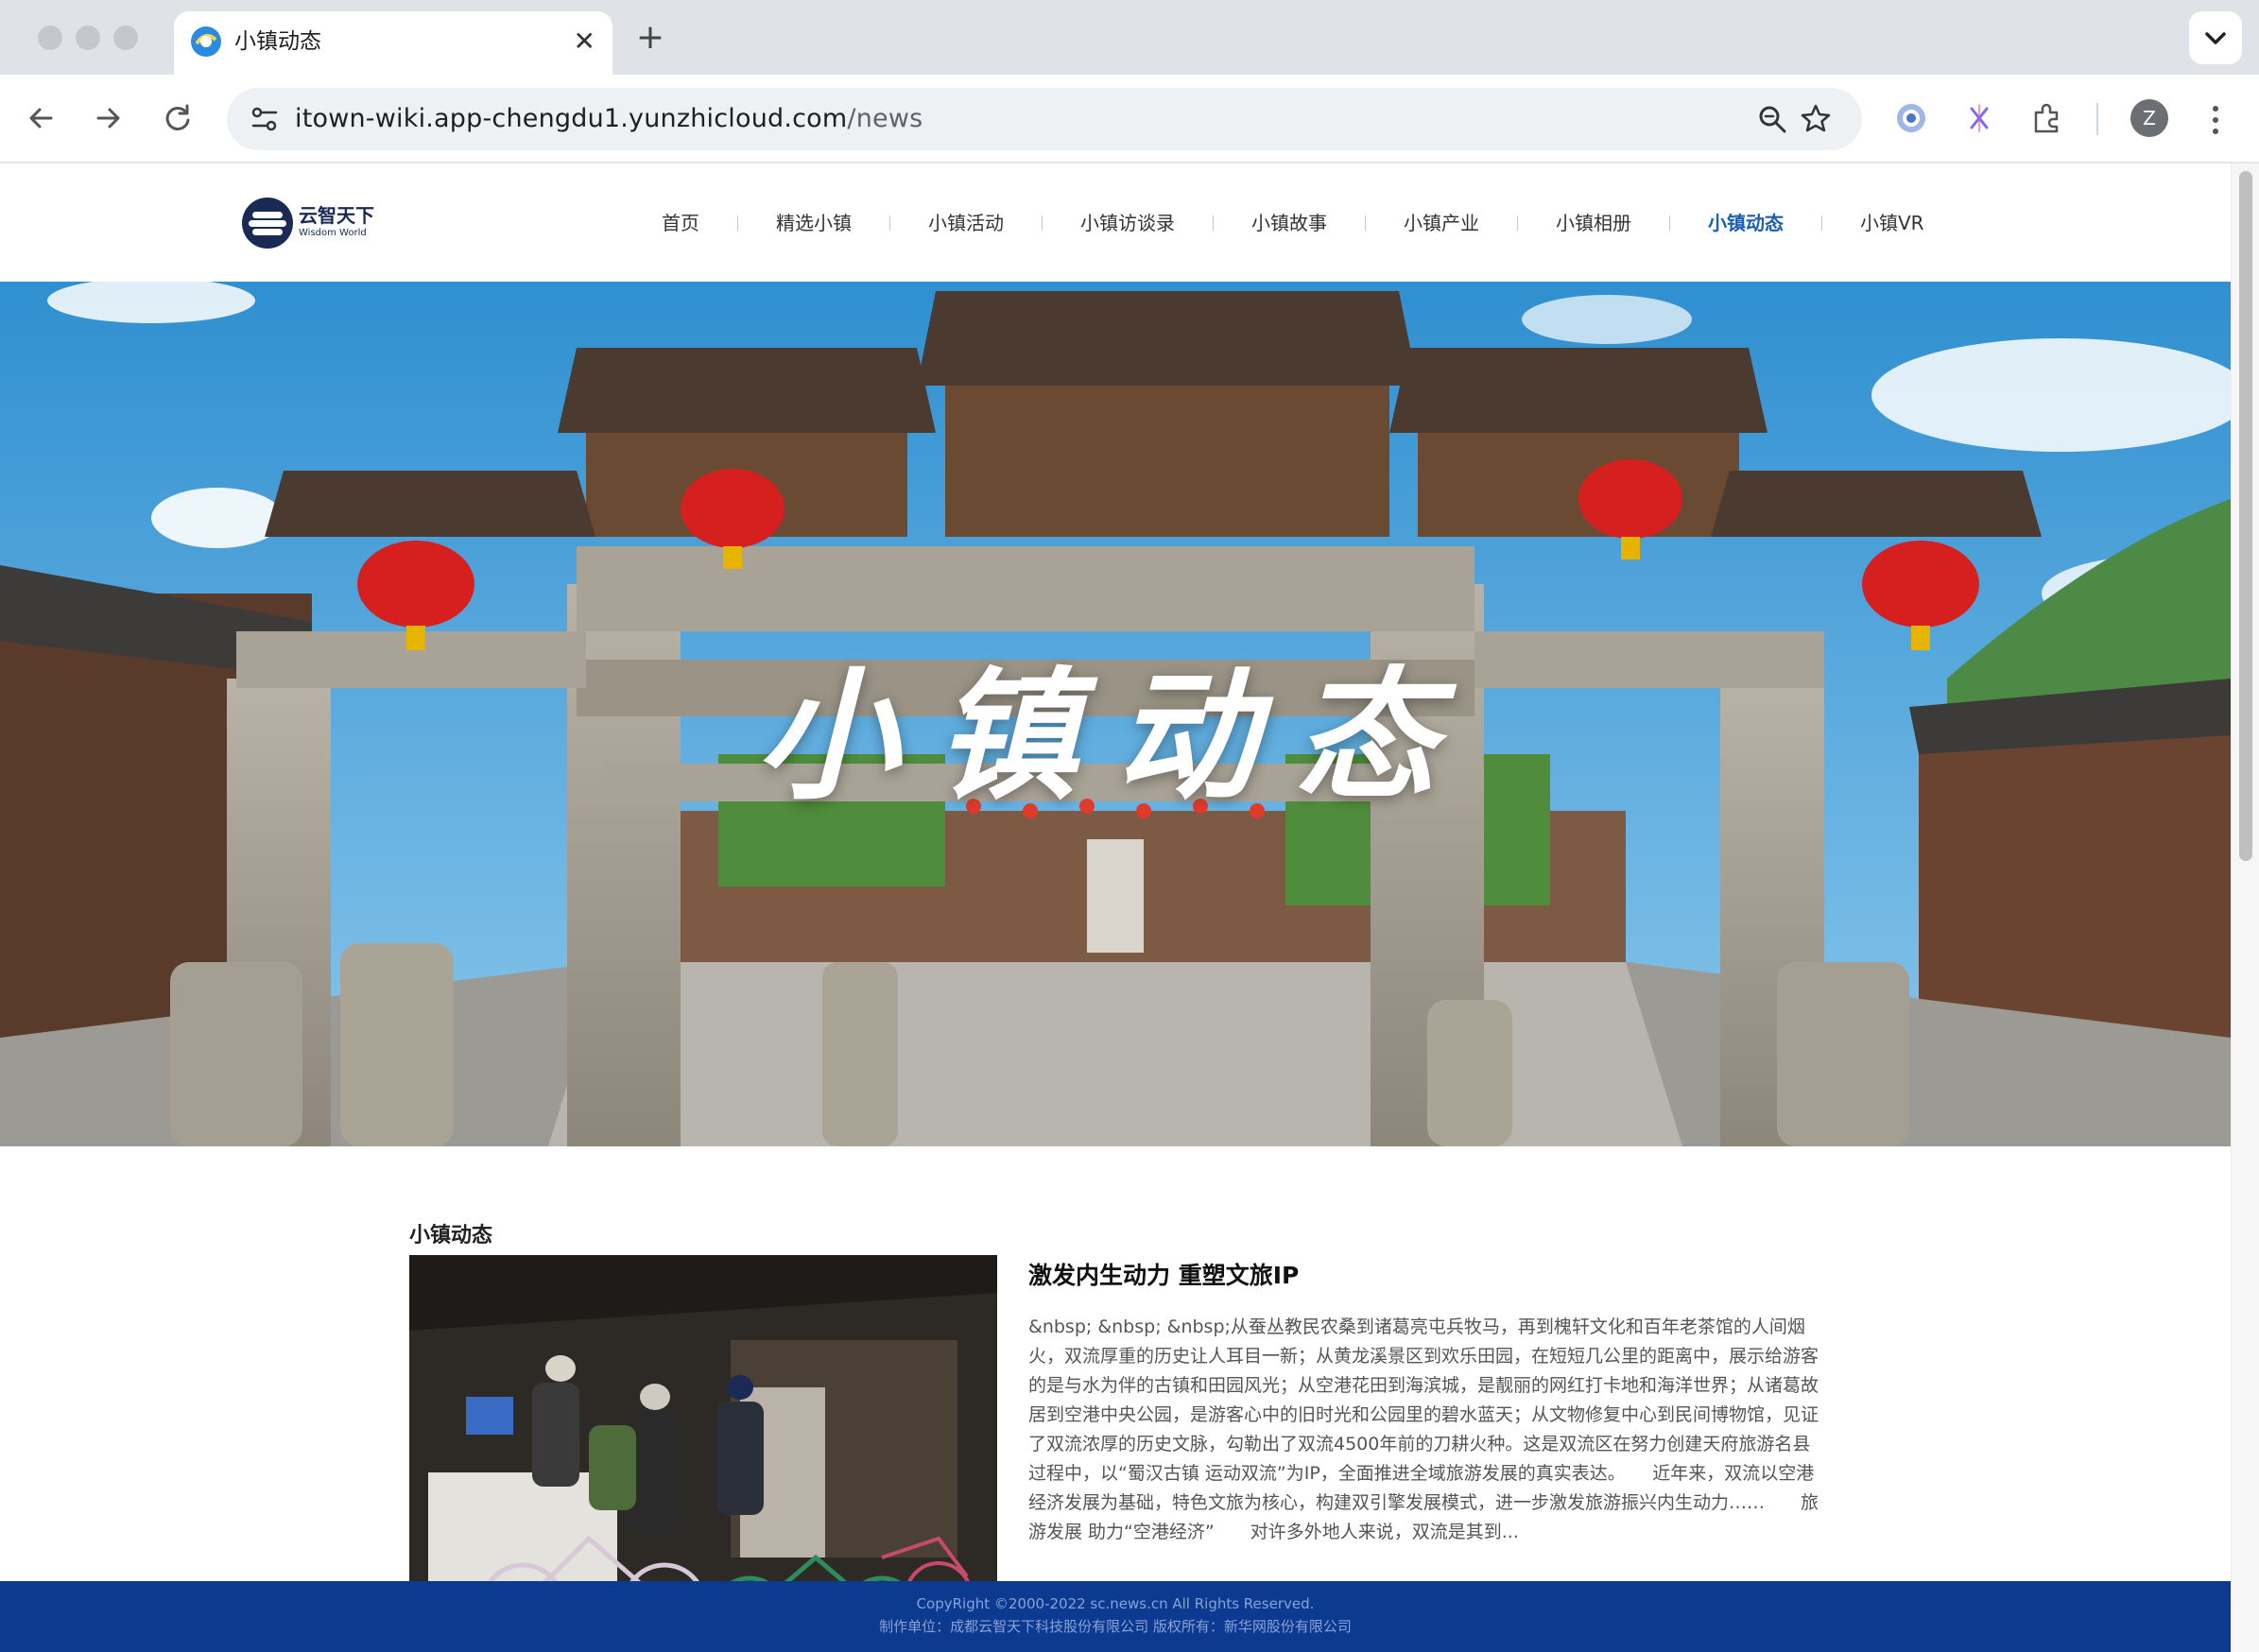 This screenshot has width=2259, height=1652. Describe the element at coordinates (584, 42) in the screenshot. I see `tab-close-icon: ✕` at that location.